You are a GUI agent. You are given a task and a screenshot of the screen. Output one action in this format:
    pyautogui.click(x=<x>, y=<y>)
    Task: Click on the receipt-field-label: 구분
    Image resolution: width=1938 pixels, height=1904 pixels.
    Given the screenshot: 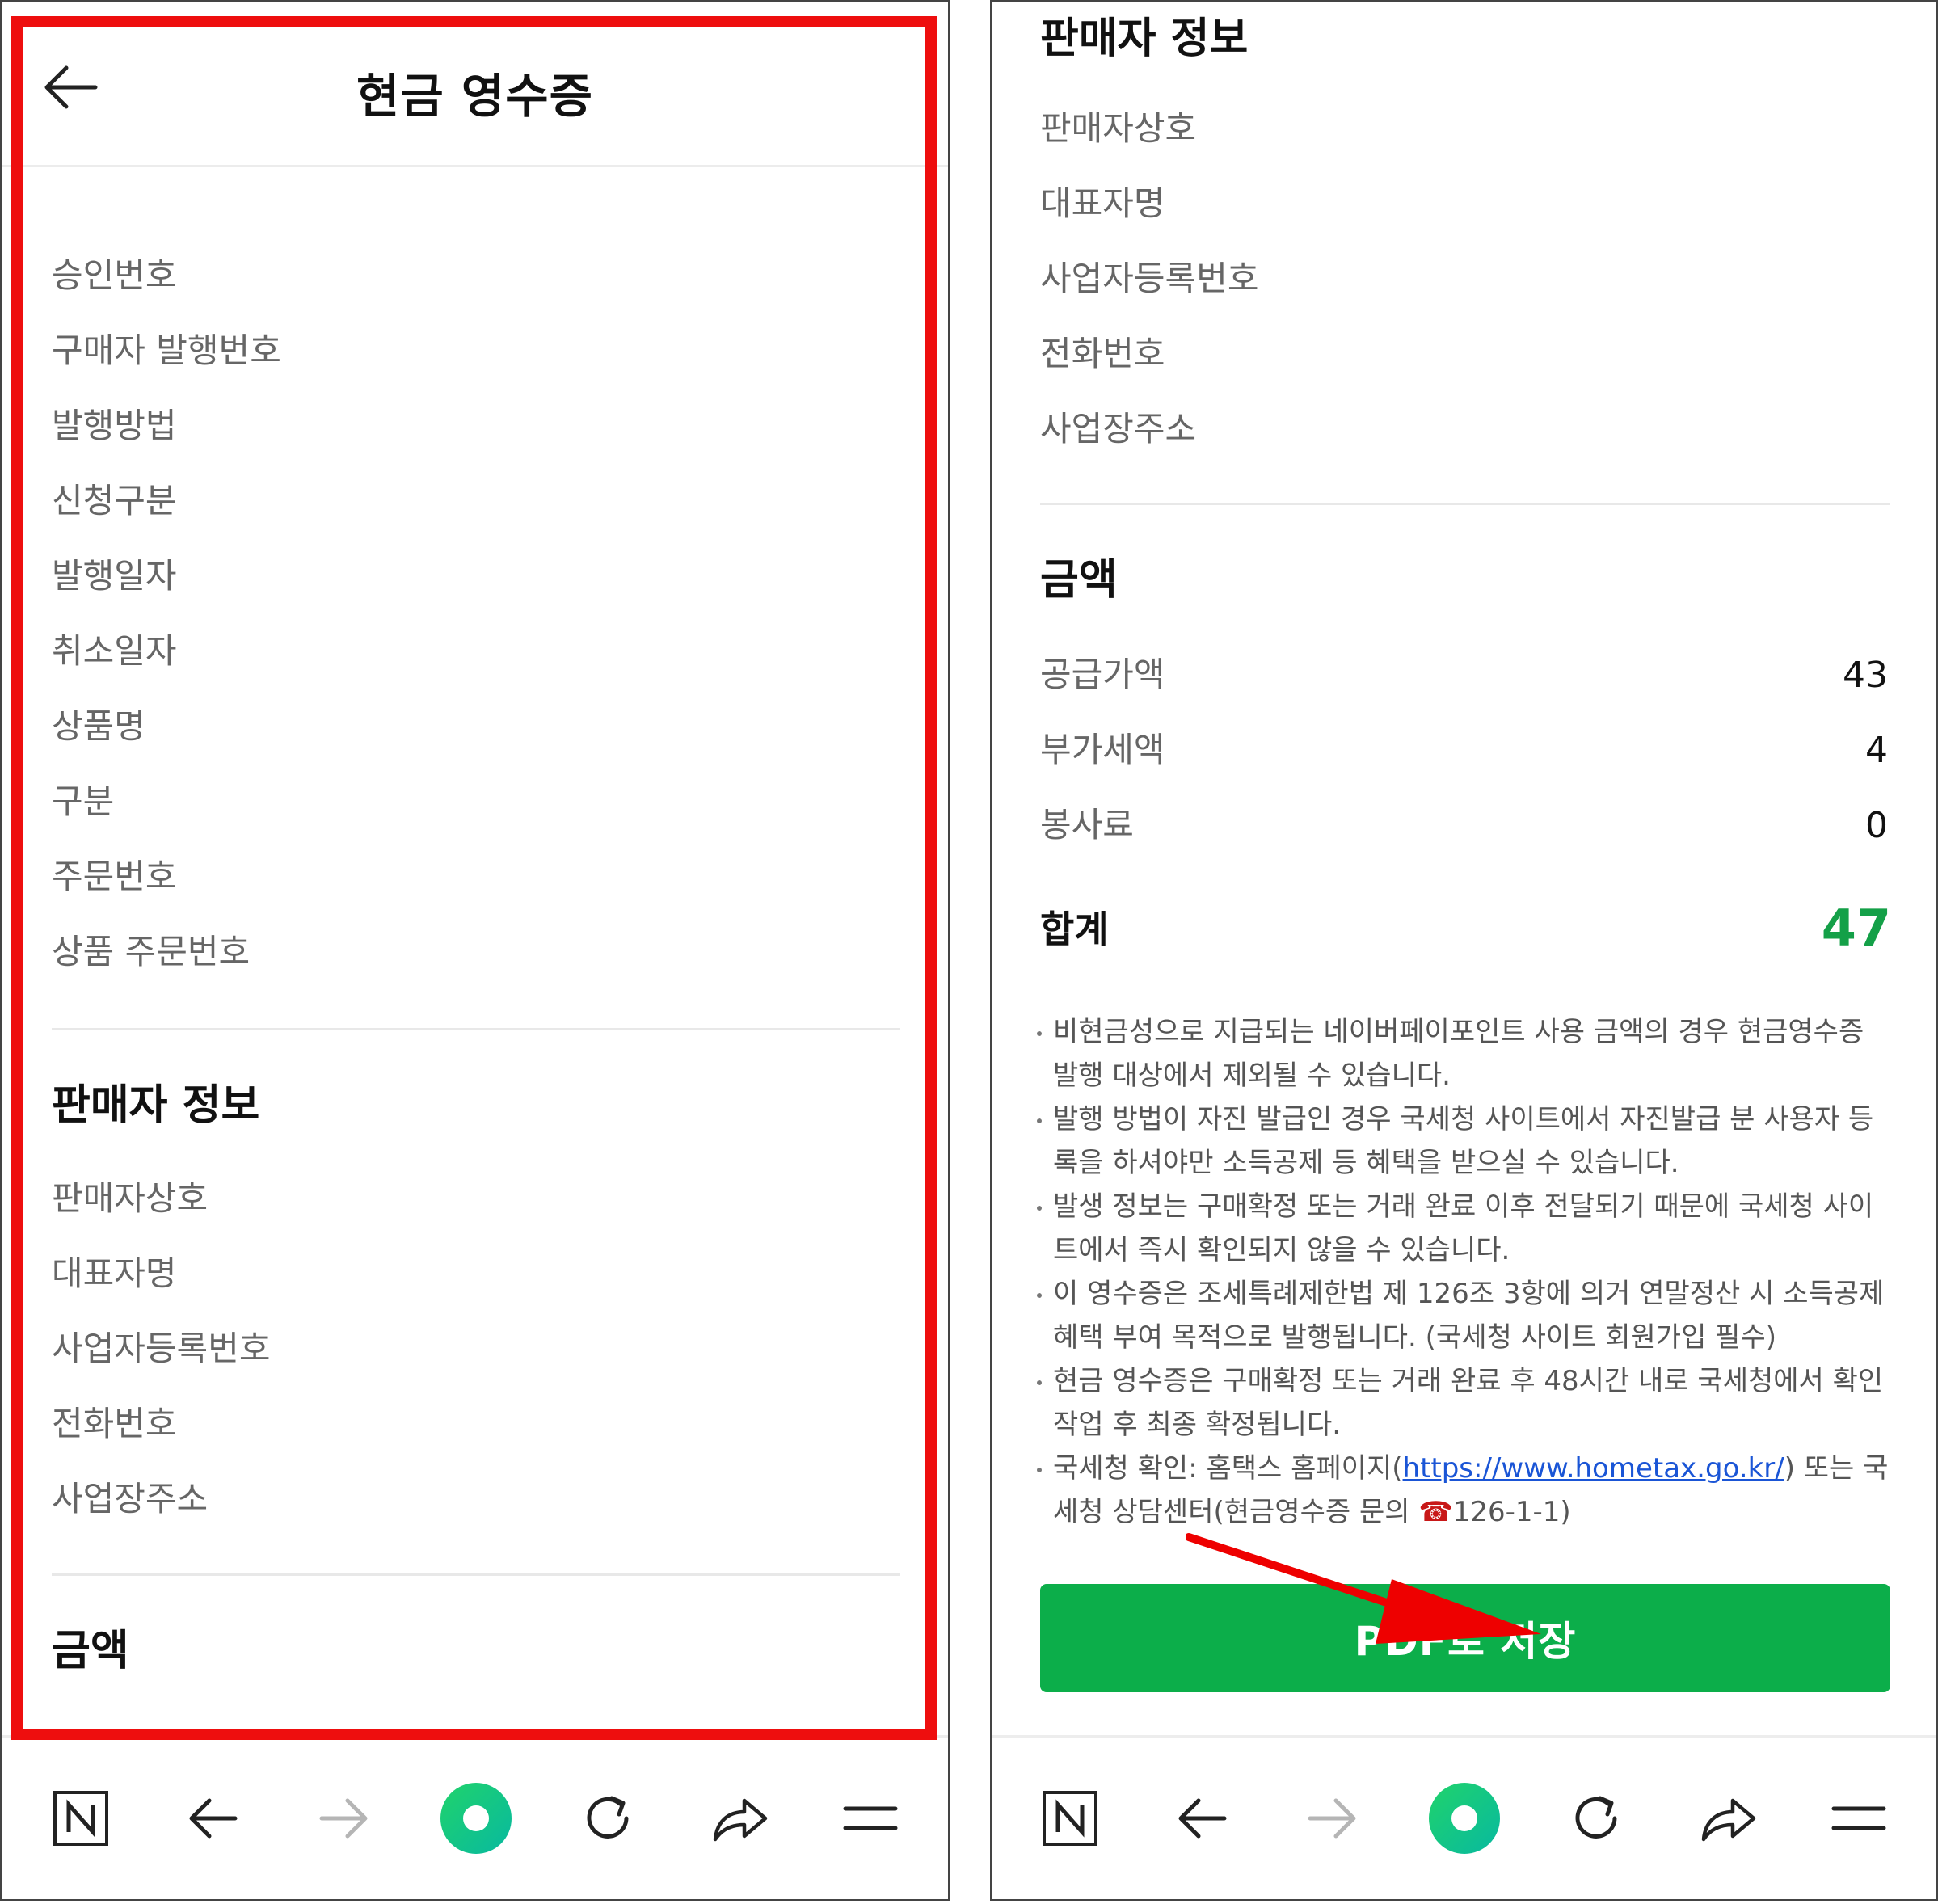 What is the action you would take?
    pyautogui.click(x=83, y=801)
    